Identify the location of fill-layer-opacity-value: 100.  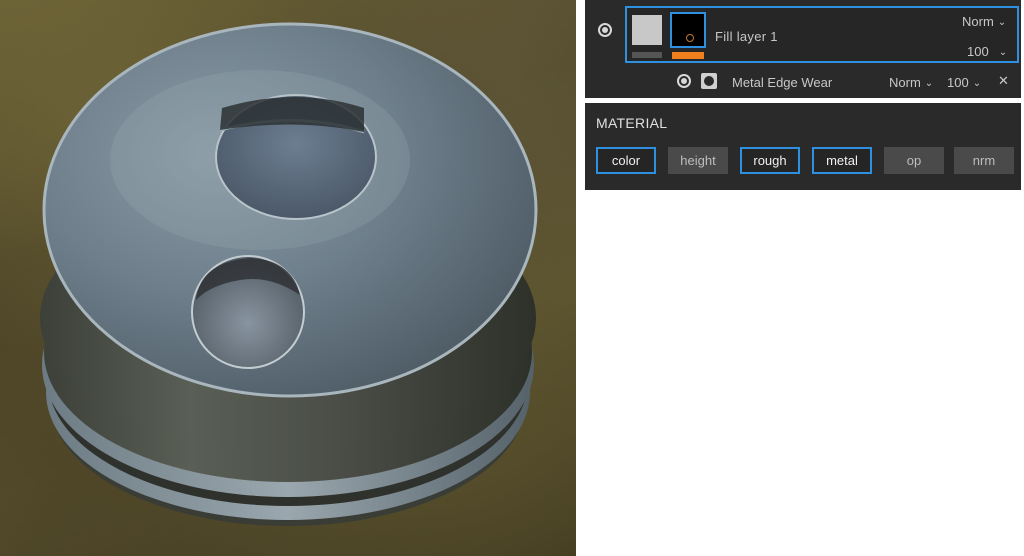
(978, 51).